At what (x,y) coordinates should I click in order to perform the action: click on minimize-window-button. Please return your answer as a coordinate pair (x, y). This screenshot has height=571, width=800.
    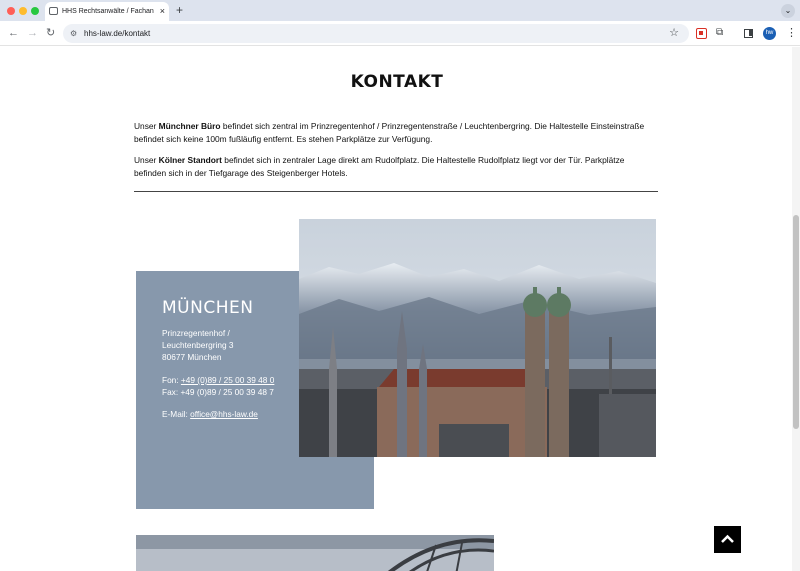
    Looking at the image, I should click on (23, 11).